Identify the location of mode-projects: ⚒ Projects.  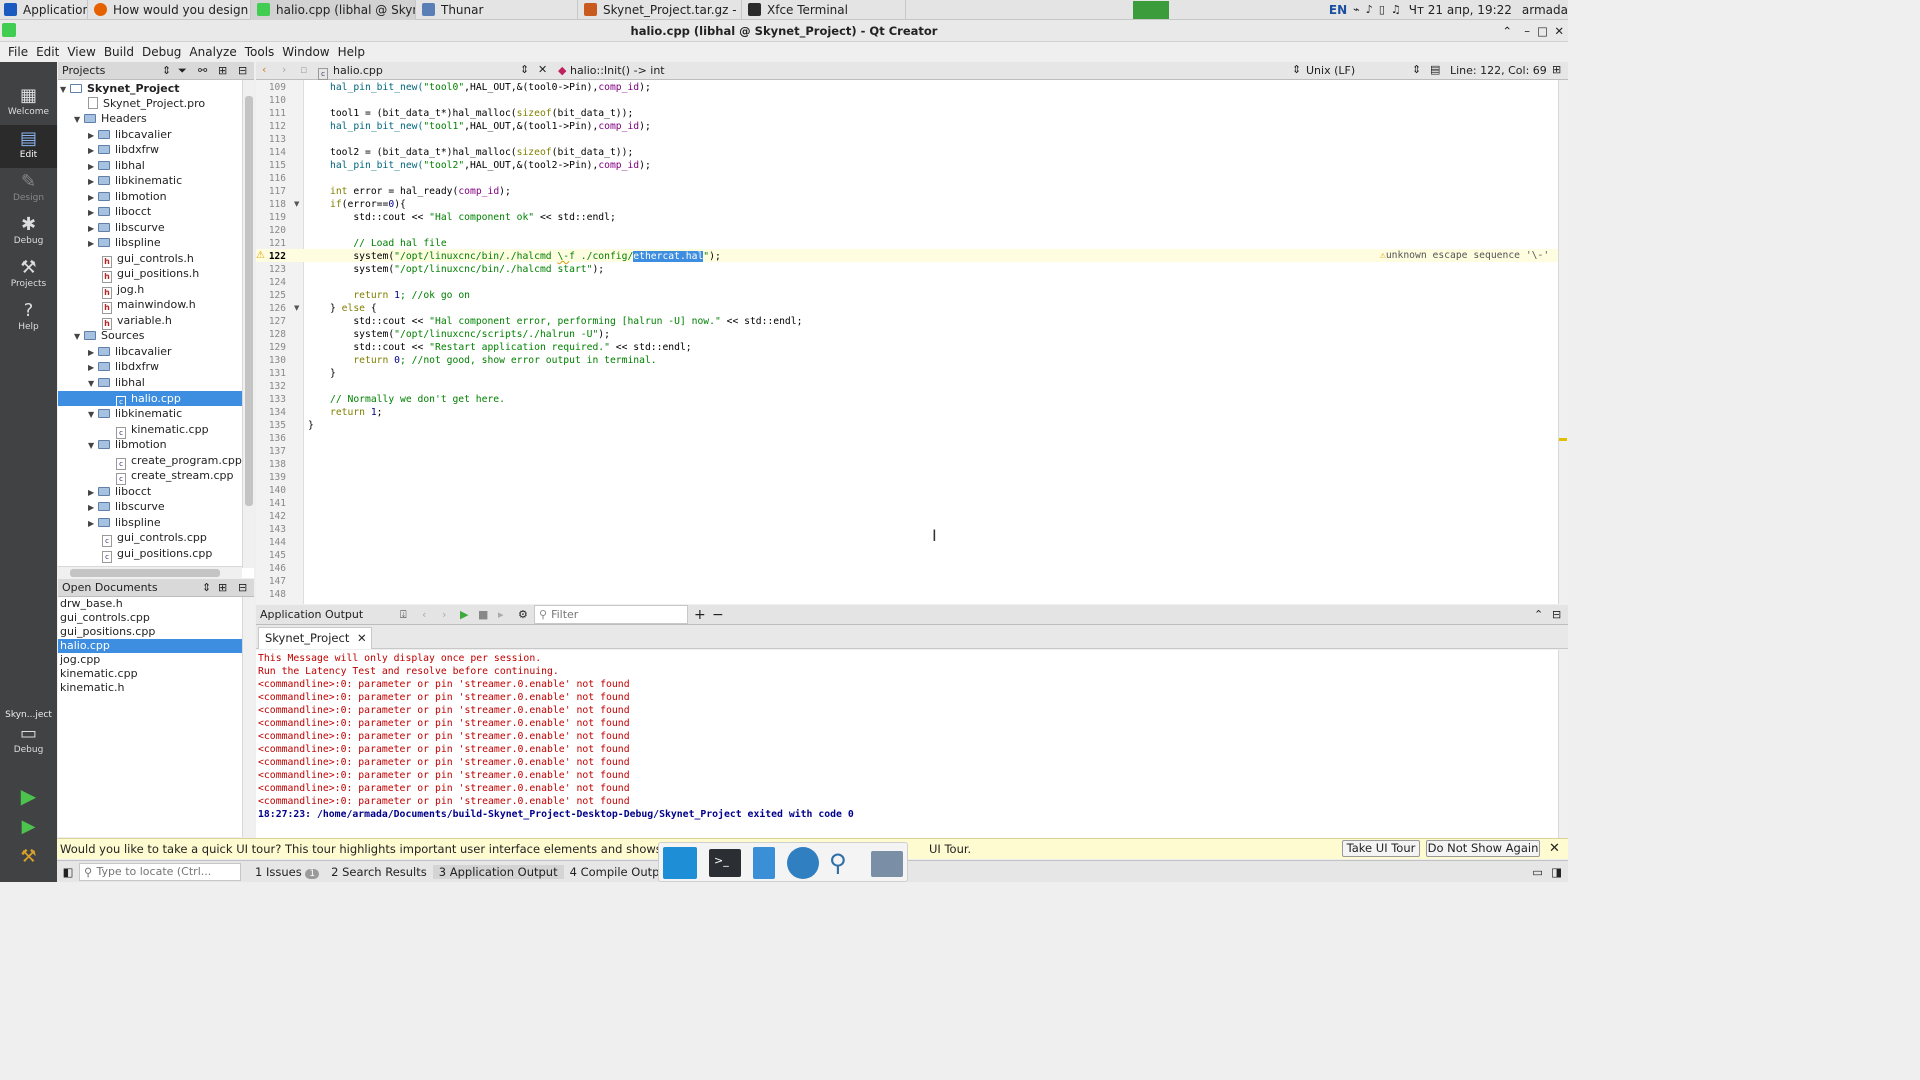
(28, 275).